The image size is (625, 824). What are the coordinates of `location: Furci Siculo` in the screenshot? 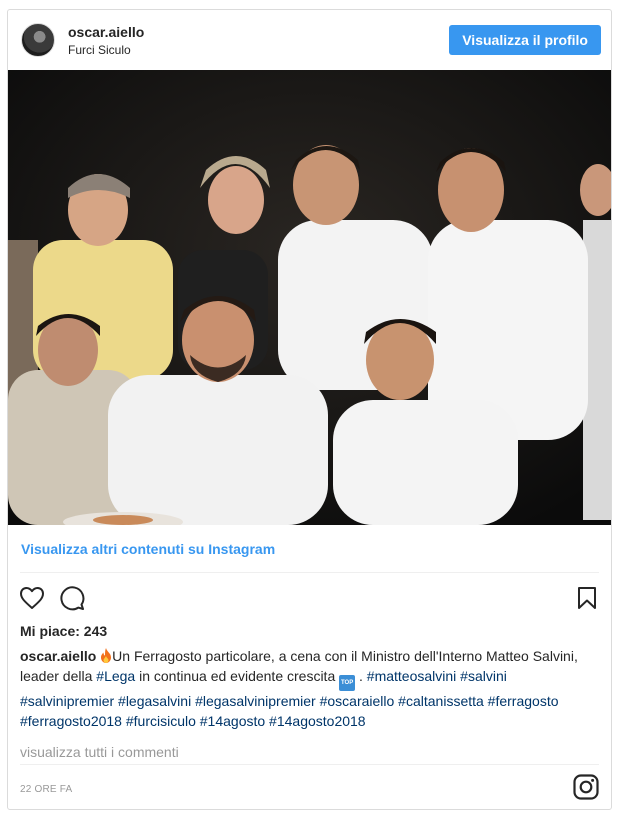 It's located at (99, 50).